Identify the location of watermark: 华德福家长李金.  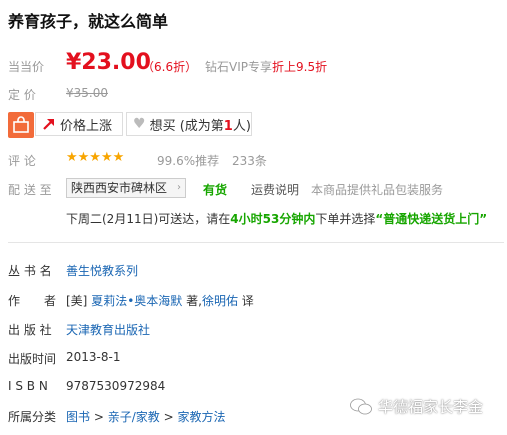
(416, 406).